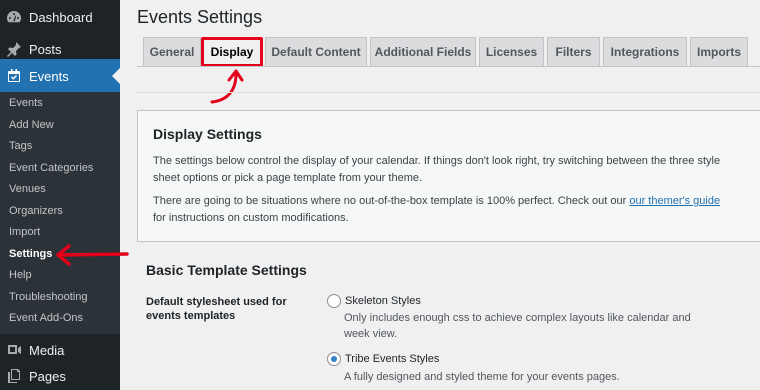 This screenshot has height=390, width=760. I want to click on sidebar-item-label: Posts, so click(45, 49).